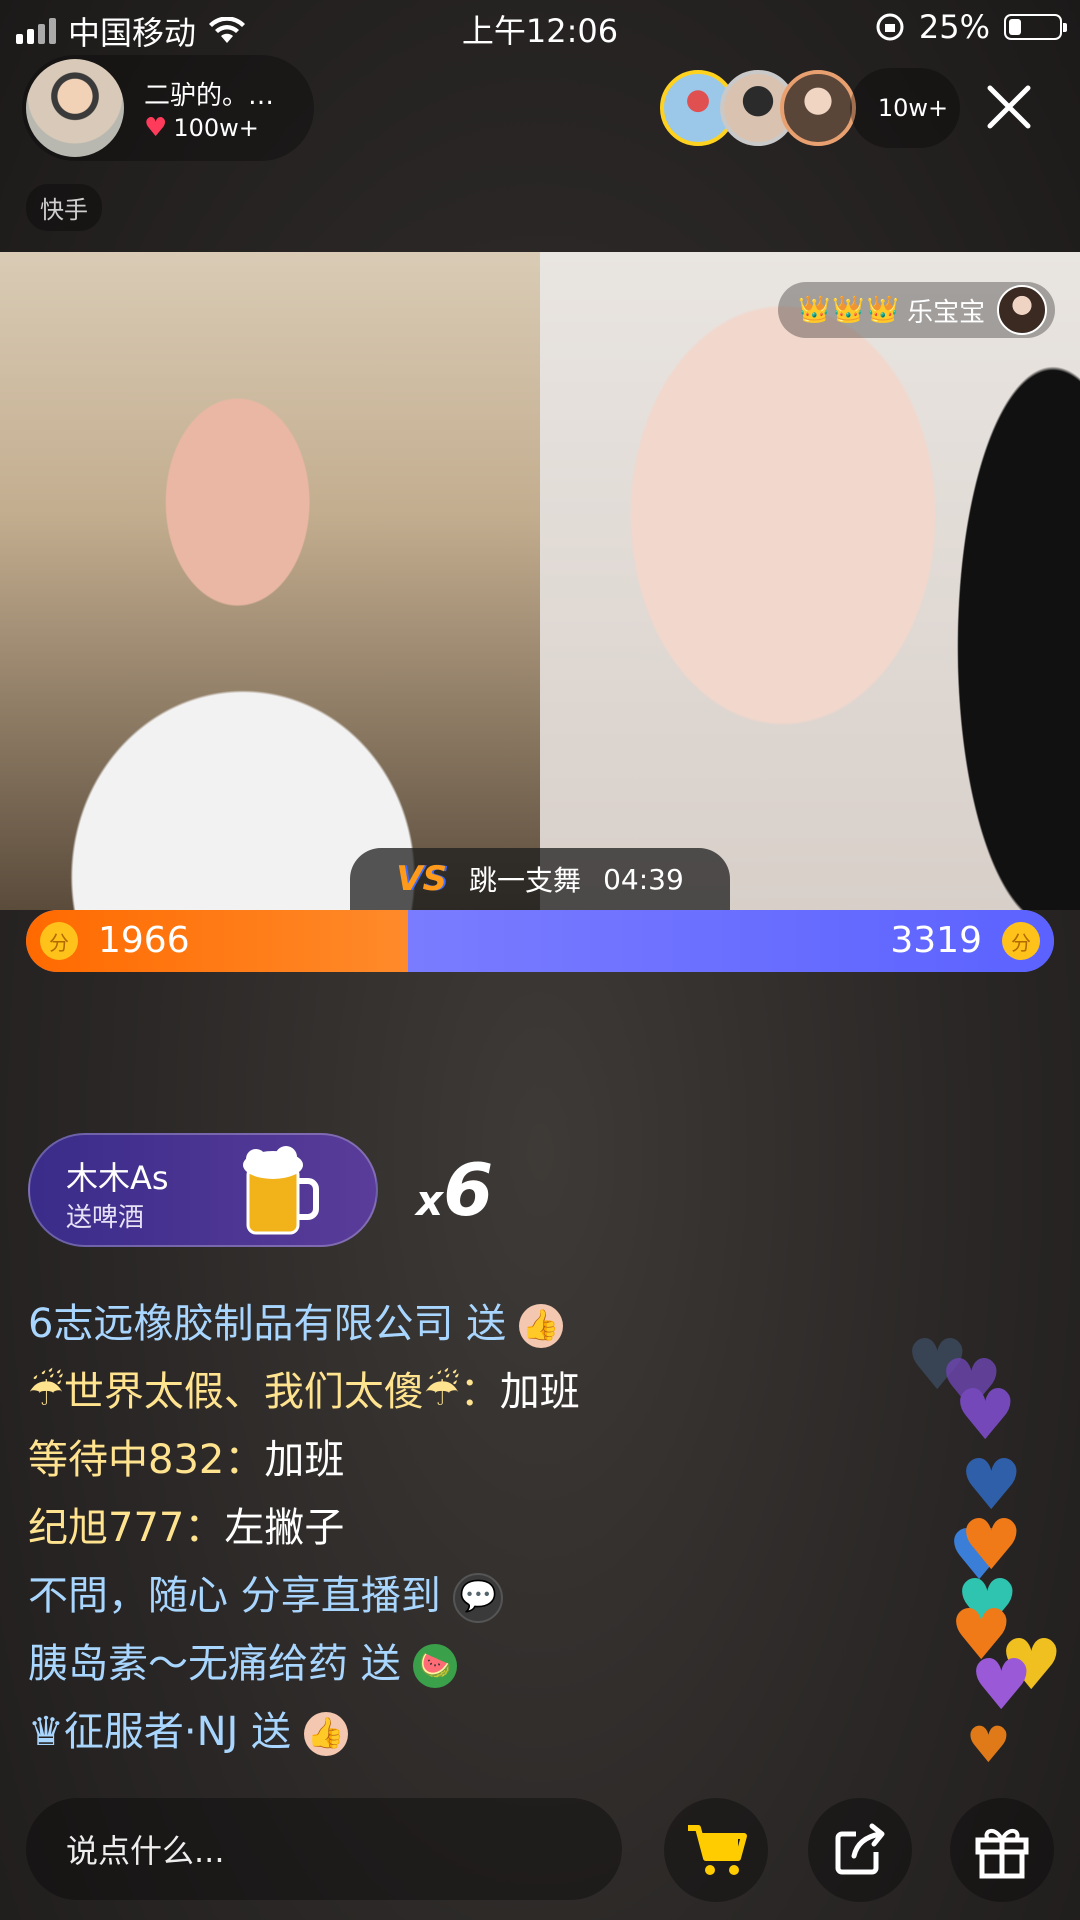 This screenshot has width=1080, height=1920. I want to click on pk-task: 跳一支舞, so click(525, 880).